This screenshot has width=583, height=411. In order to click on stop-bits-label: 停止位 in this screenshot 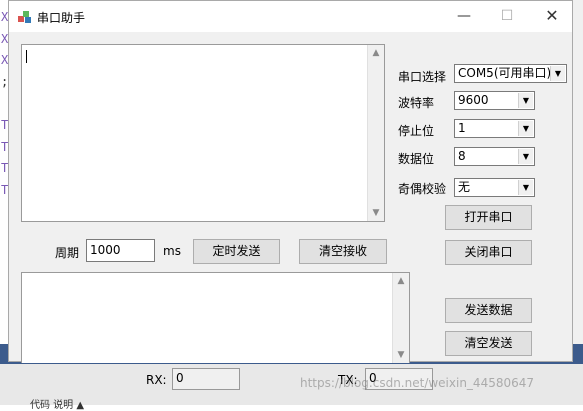, I will do `click(416, 131)`.